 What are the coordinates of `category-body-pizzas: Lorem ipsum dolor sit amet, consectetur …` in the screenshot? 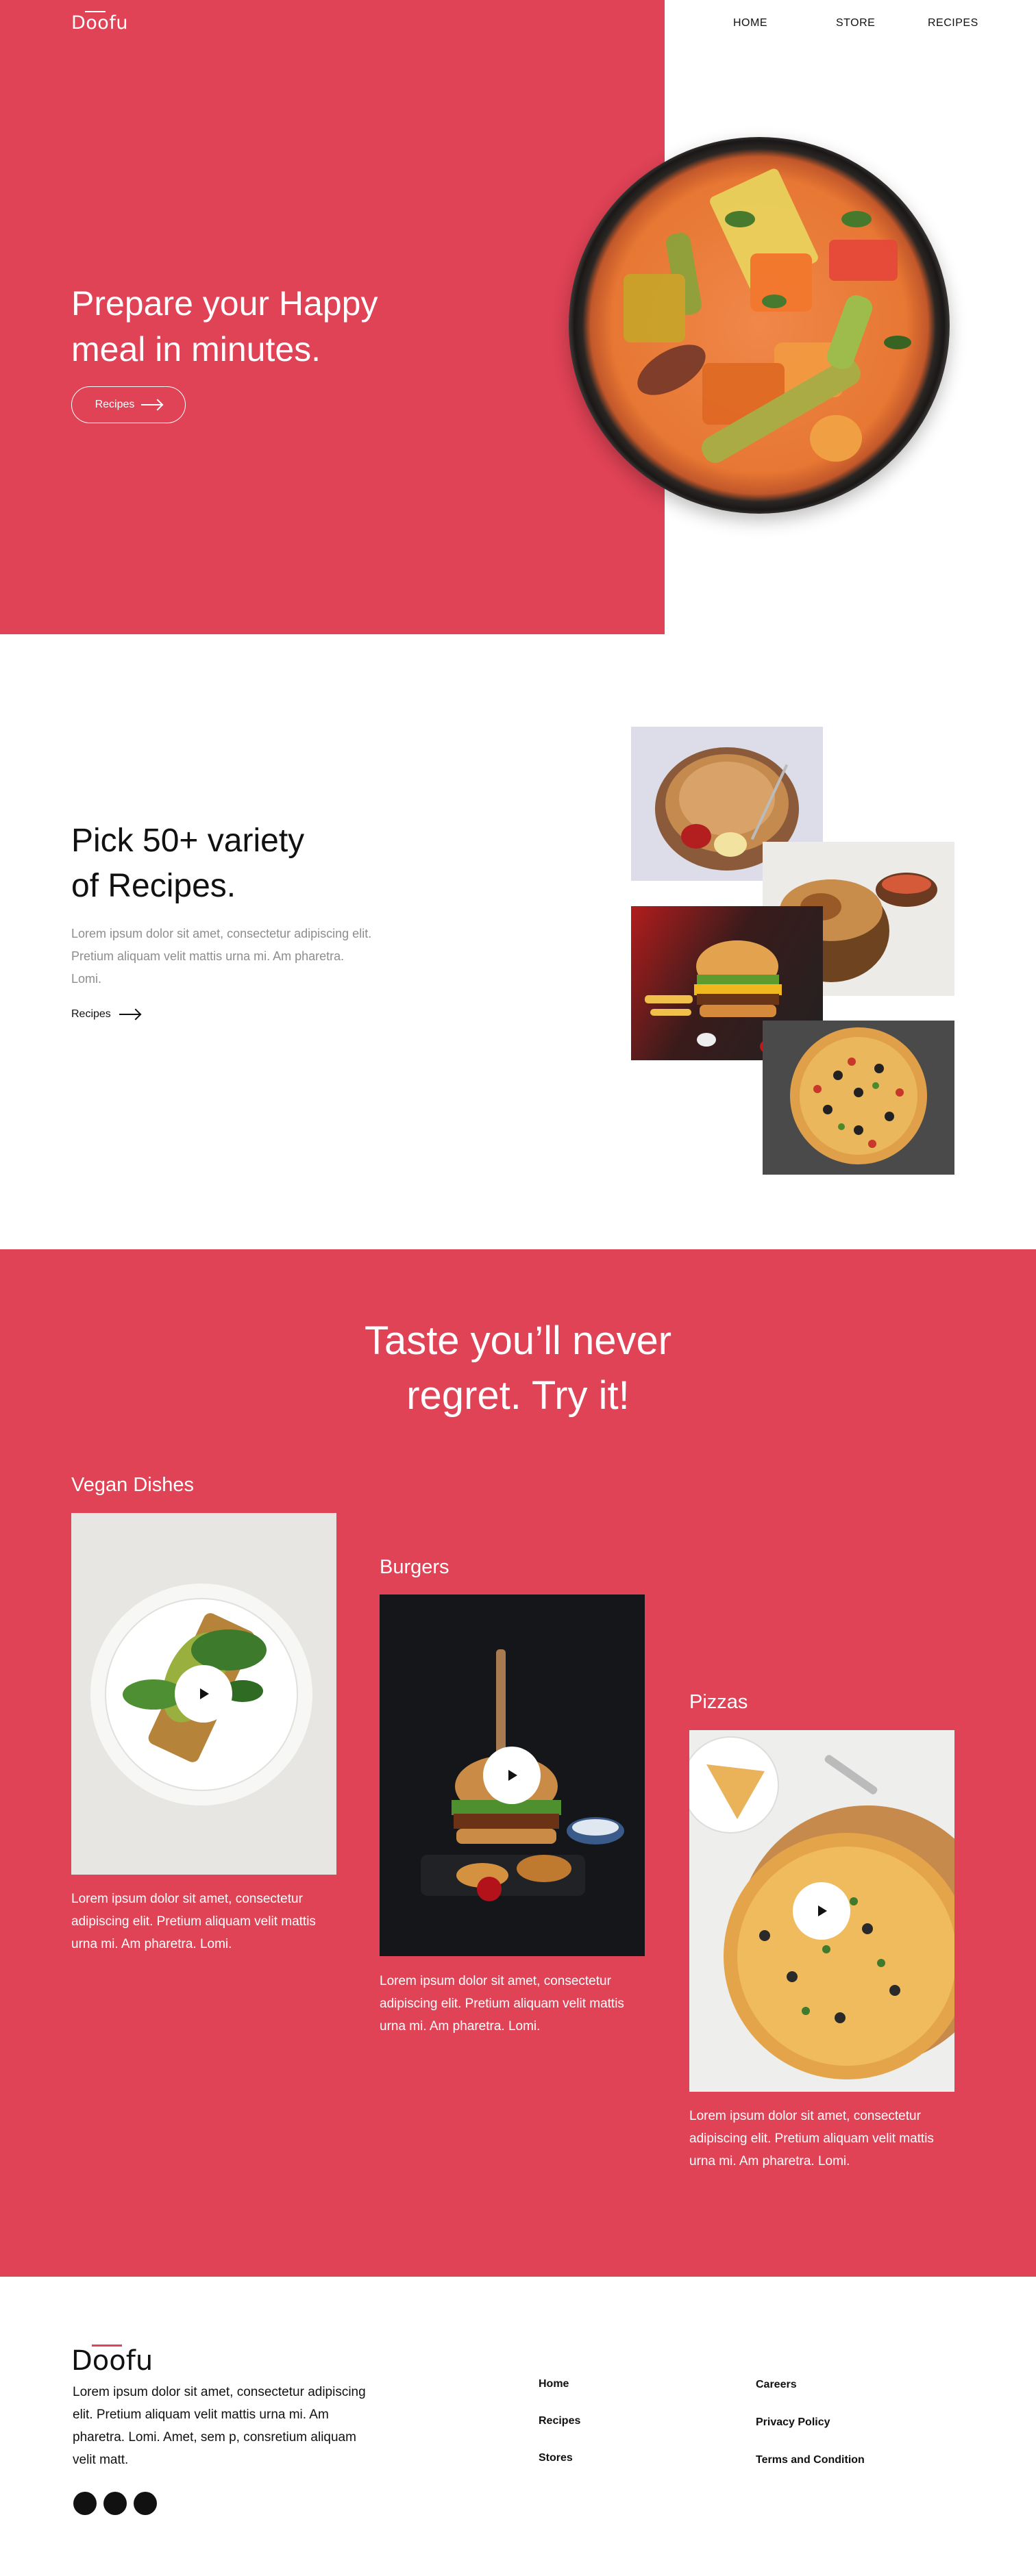 It's located at (811, 2138).